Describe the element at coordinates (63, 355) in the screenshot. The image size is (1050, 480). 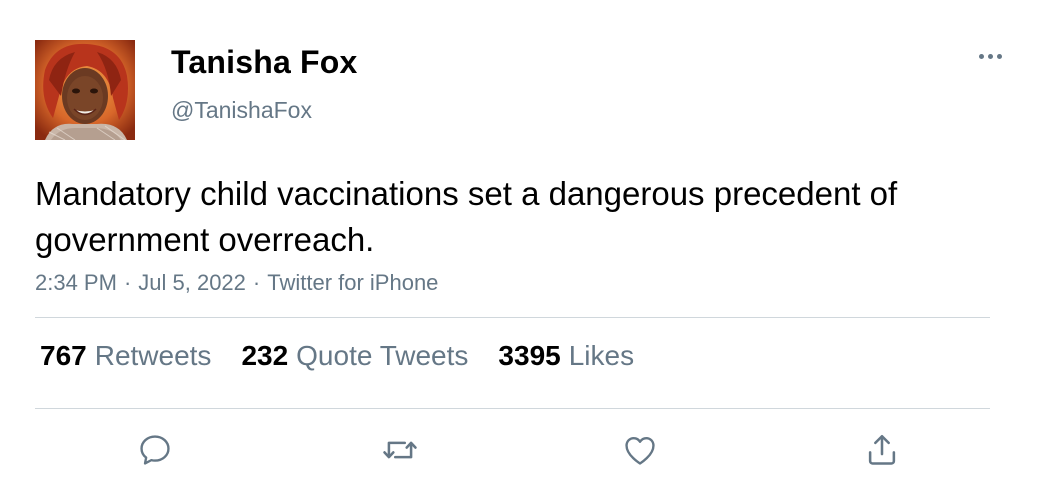
I see `retweets-count: 767` at that location.